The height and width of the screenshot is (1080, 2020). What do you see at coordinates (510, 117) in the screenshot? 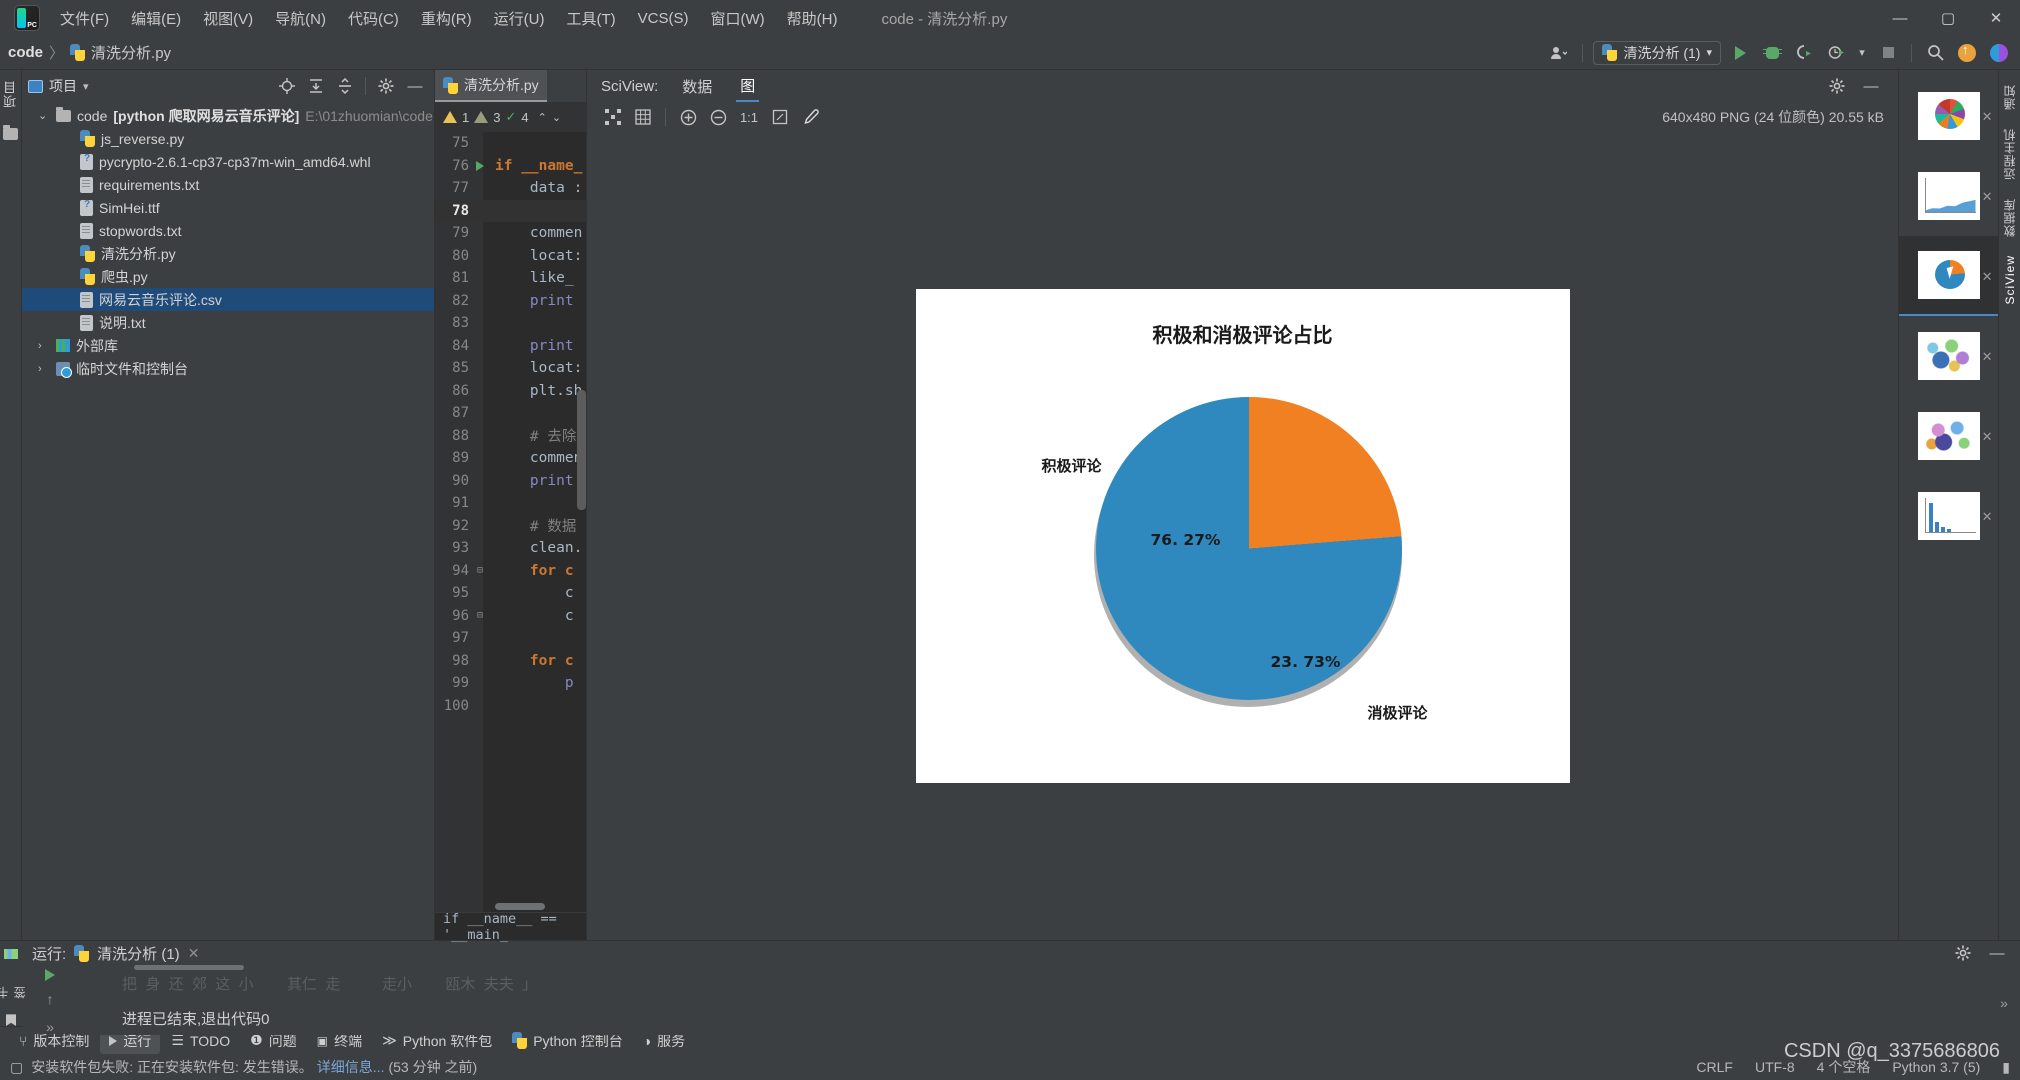
I see `inspection-widget: 1 3 ✓ 4 ⌃ ⌄` at bounding box center [510, 117].